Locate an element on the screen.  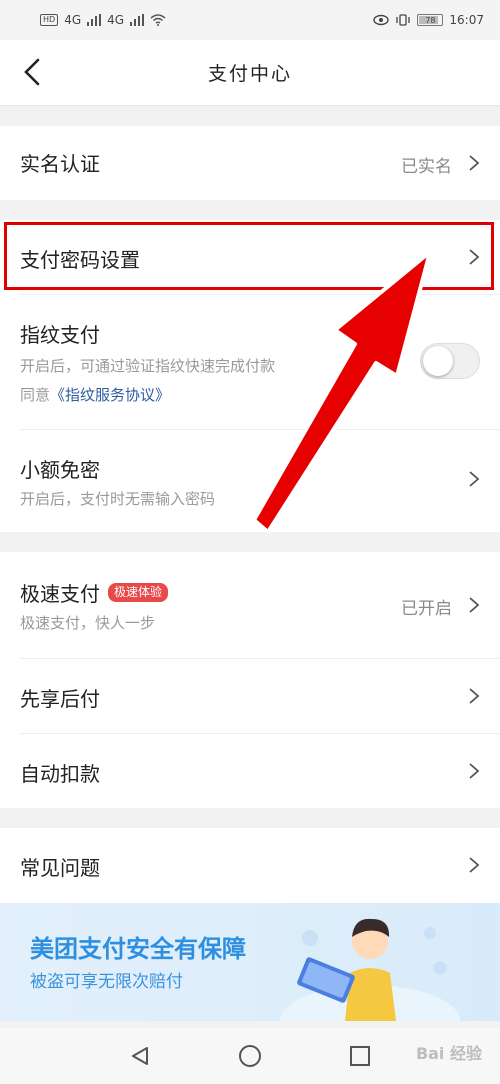
circle-home-icon is located at coordinates (250, 1056).